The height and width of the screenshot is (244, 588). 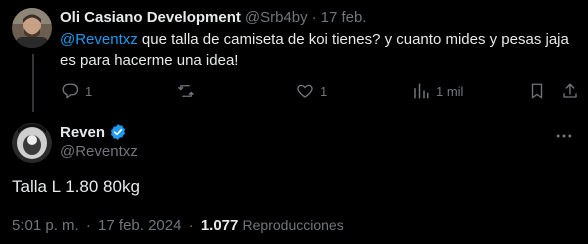 What do you see at coordinates (564, 136) in the screenshot?
I see `more-icon` at bounding box center [564, 136].